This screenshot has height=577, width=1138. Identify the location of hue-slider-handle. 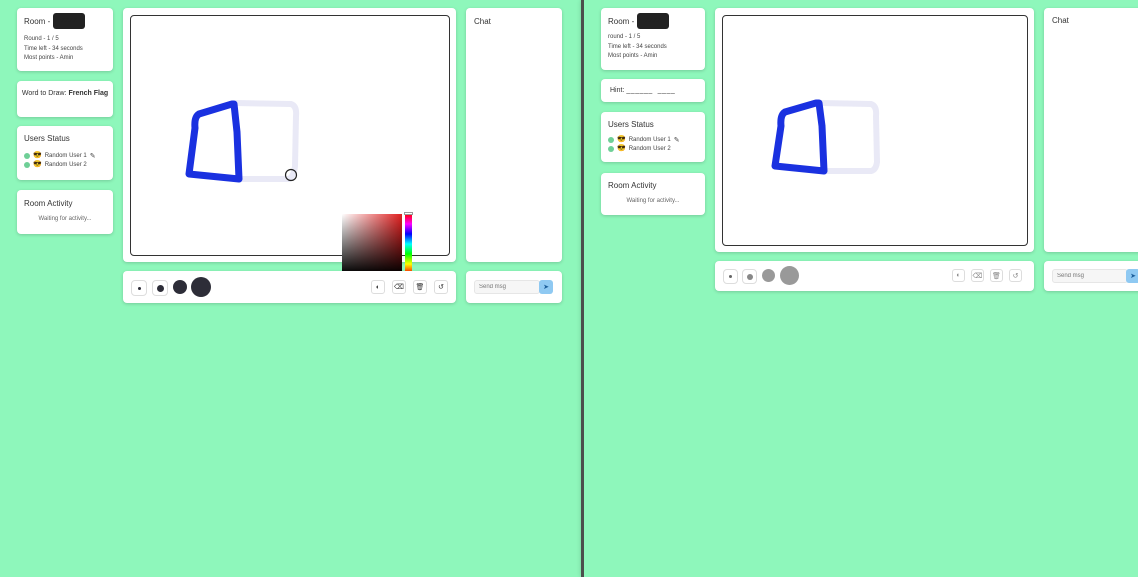
(408, 213).